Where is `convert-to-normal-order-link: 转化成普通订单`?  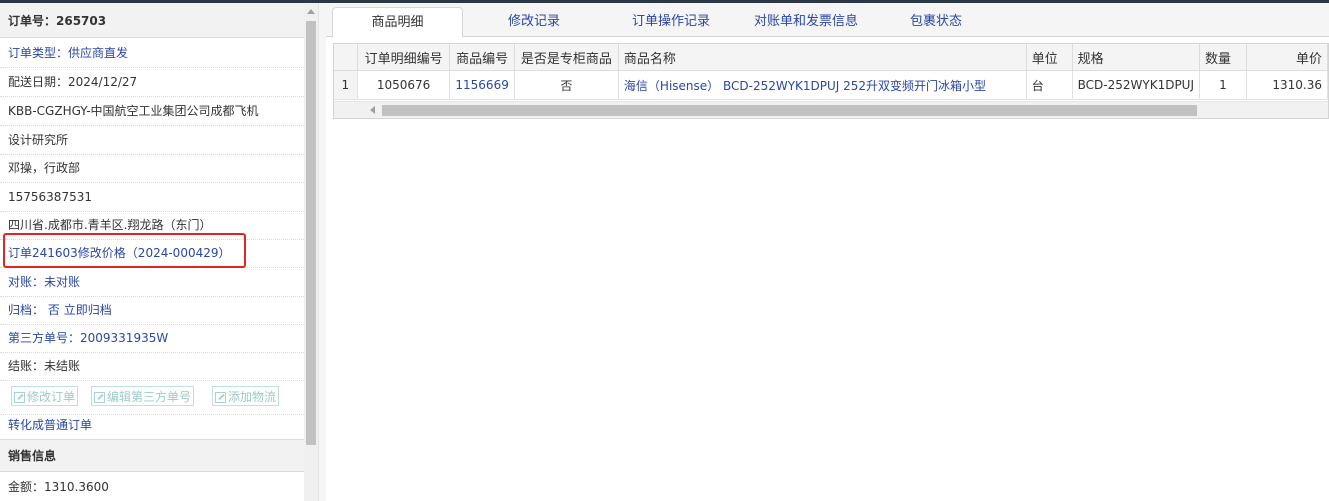 convert-to-normal-order-link: 转化成普通订单 is located at coordinates (152, 425).